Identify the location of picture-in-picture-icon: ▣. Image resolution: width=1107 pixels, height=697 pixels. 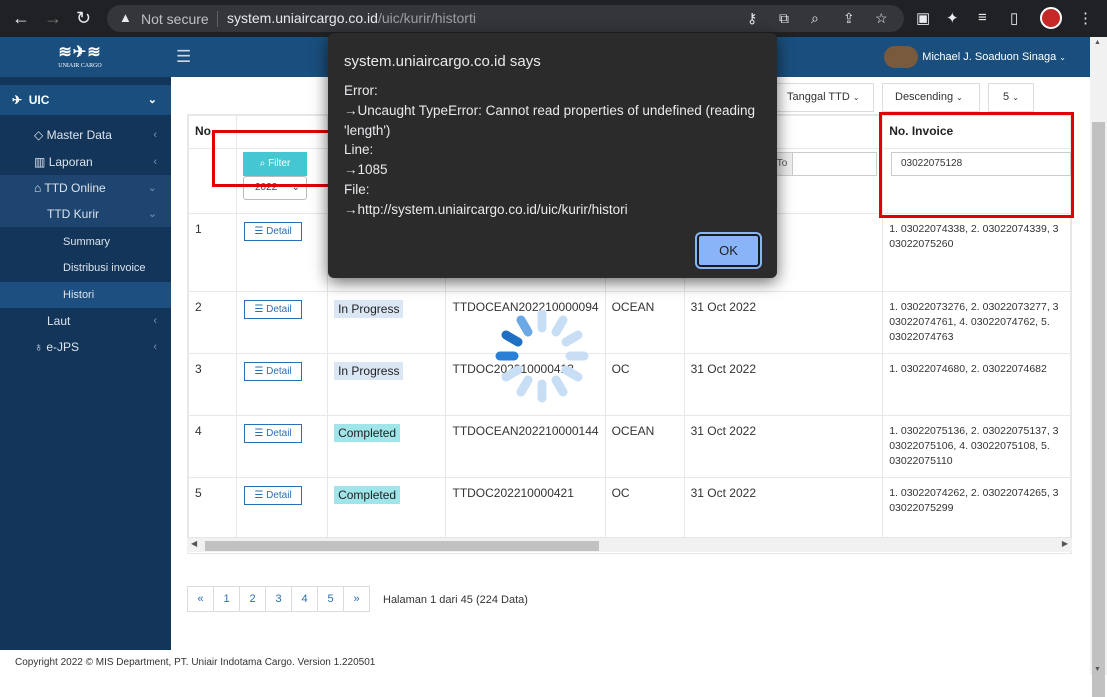
(923, 18).